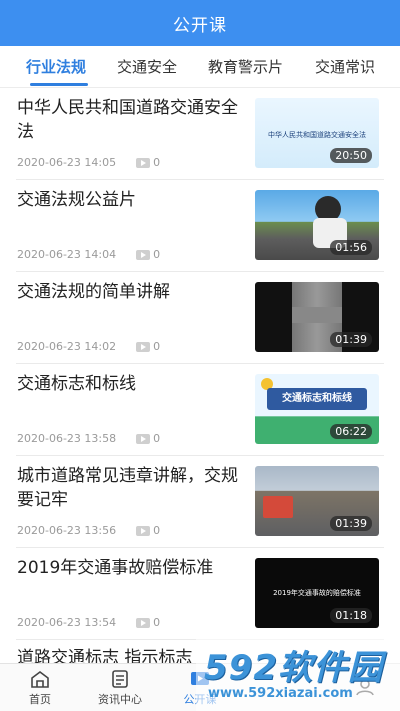  I want to click on video-duration: 06:22, so click(351, 431).